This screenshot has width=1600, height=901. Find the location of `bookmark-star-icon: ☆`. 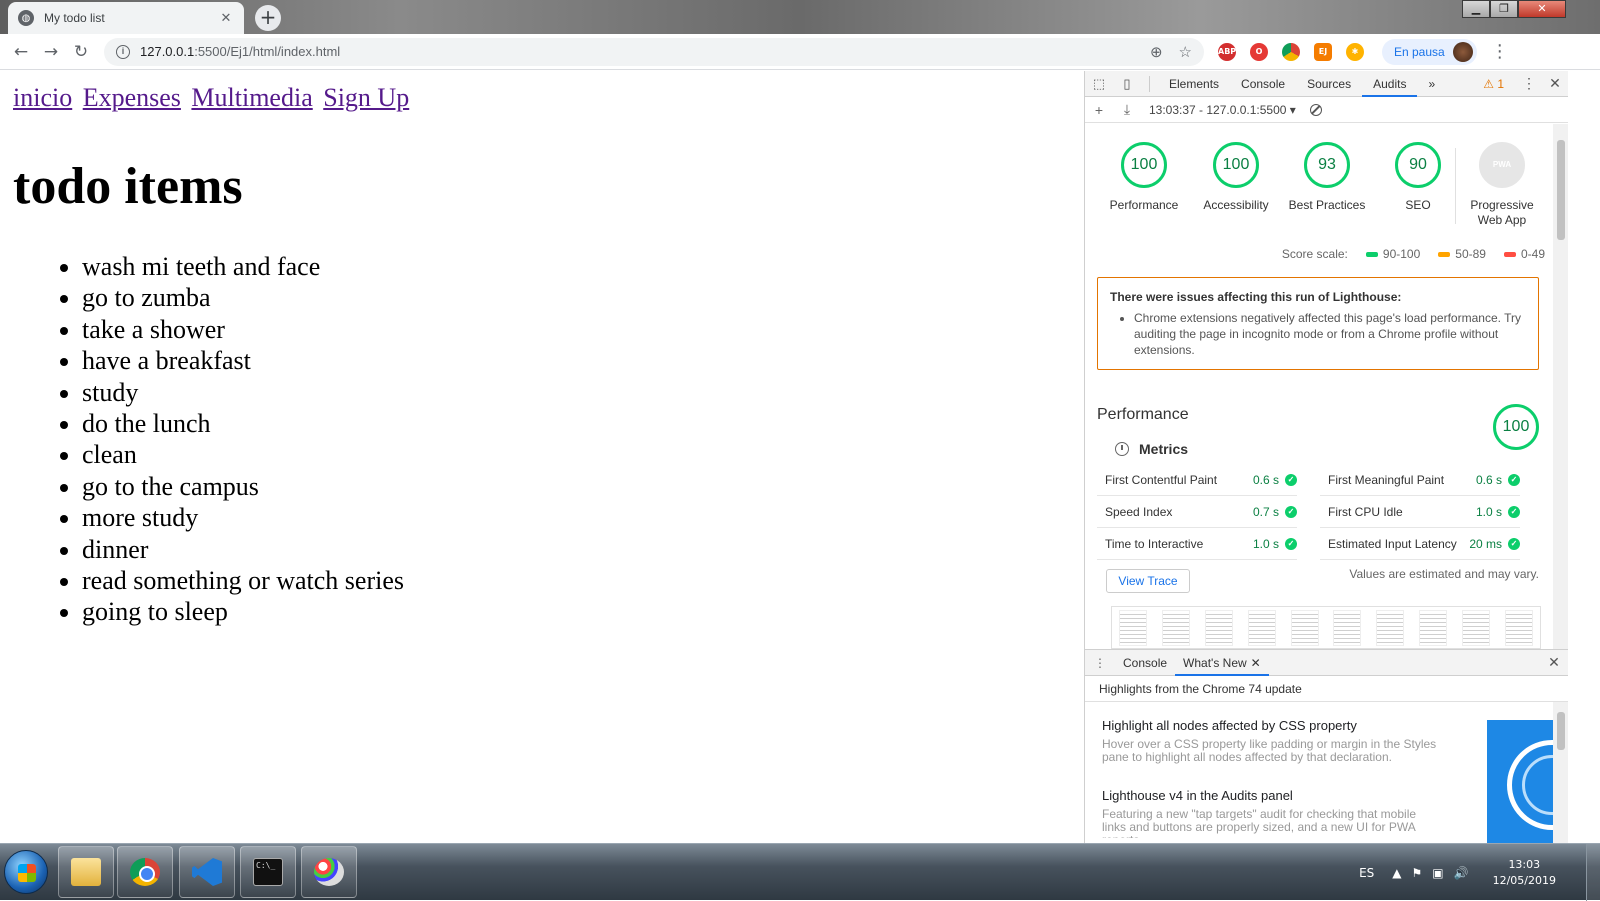

bookmark-star-icon: ☆ is located at coordinates (1185, 52).